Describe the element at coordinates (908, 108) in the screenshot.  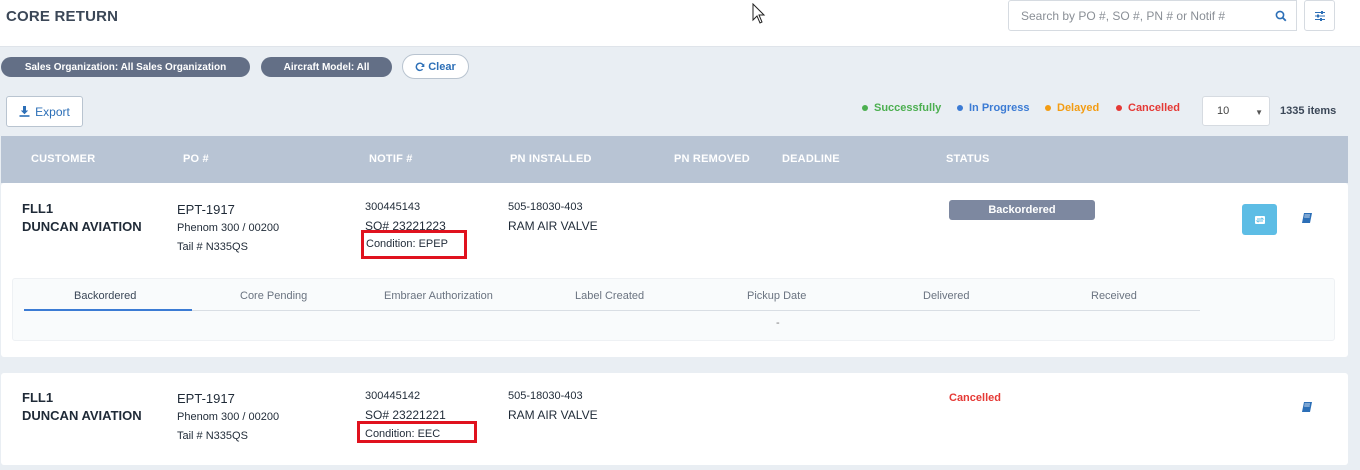
I see `legend-label: Successfully` at that location.